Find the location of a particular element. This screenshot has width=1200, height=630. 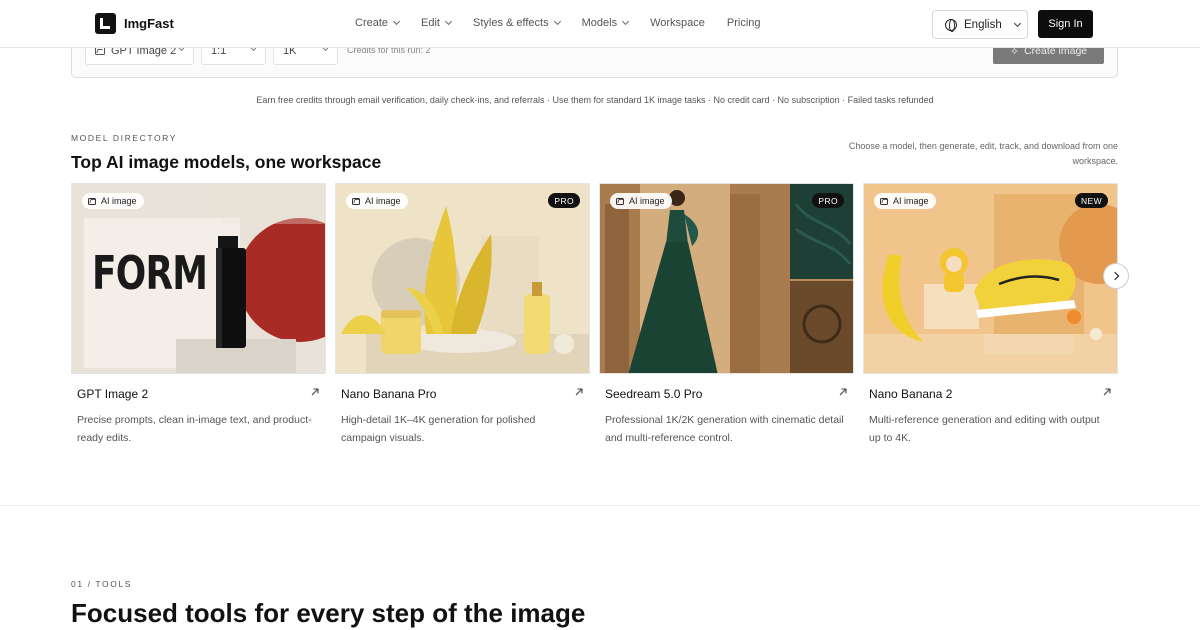

model-name: Nano Banana Pro is located at coordinates (389, 394).